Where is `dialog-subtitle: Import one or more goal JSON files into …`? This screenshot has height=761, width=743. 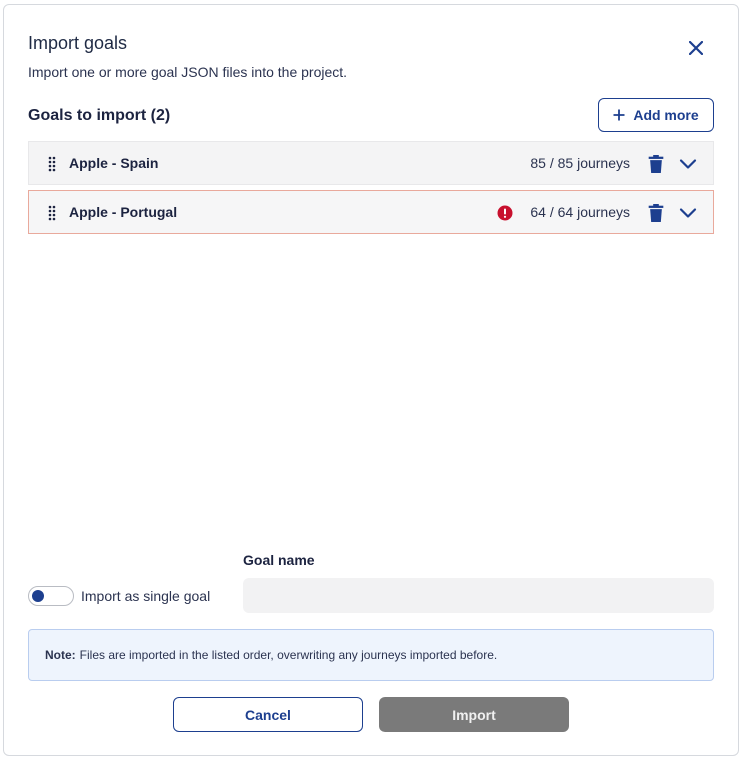 dialog-subtitle: Import one or more goal JSON files into … is located at coordinates (188, 72).